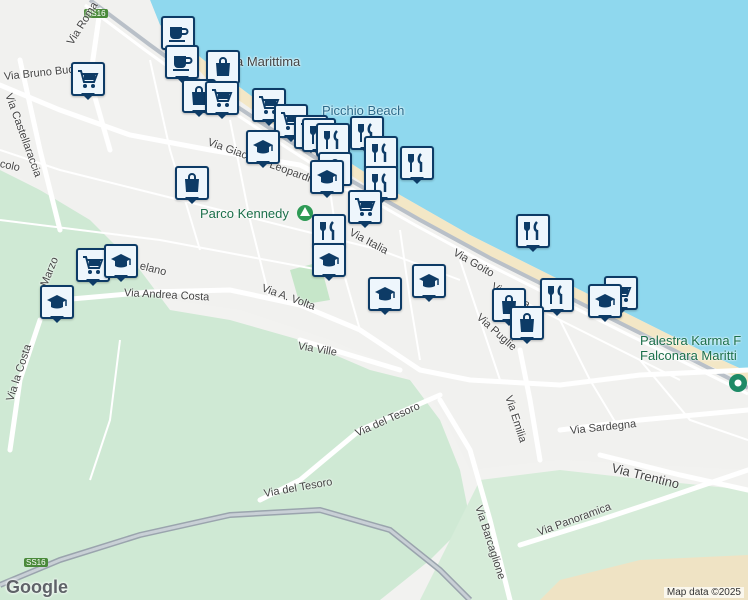 The width and height of the screenshot is (748, 600). What do you see at coordinates (690, 340) in the screenshot?
I see `place-palestra-line1: Palestra Karma F` at bounding box center [690, 340].